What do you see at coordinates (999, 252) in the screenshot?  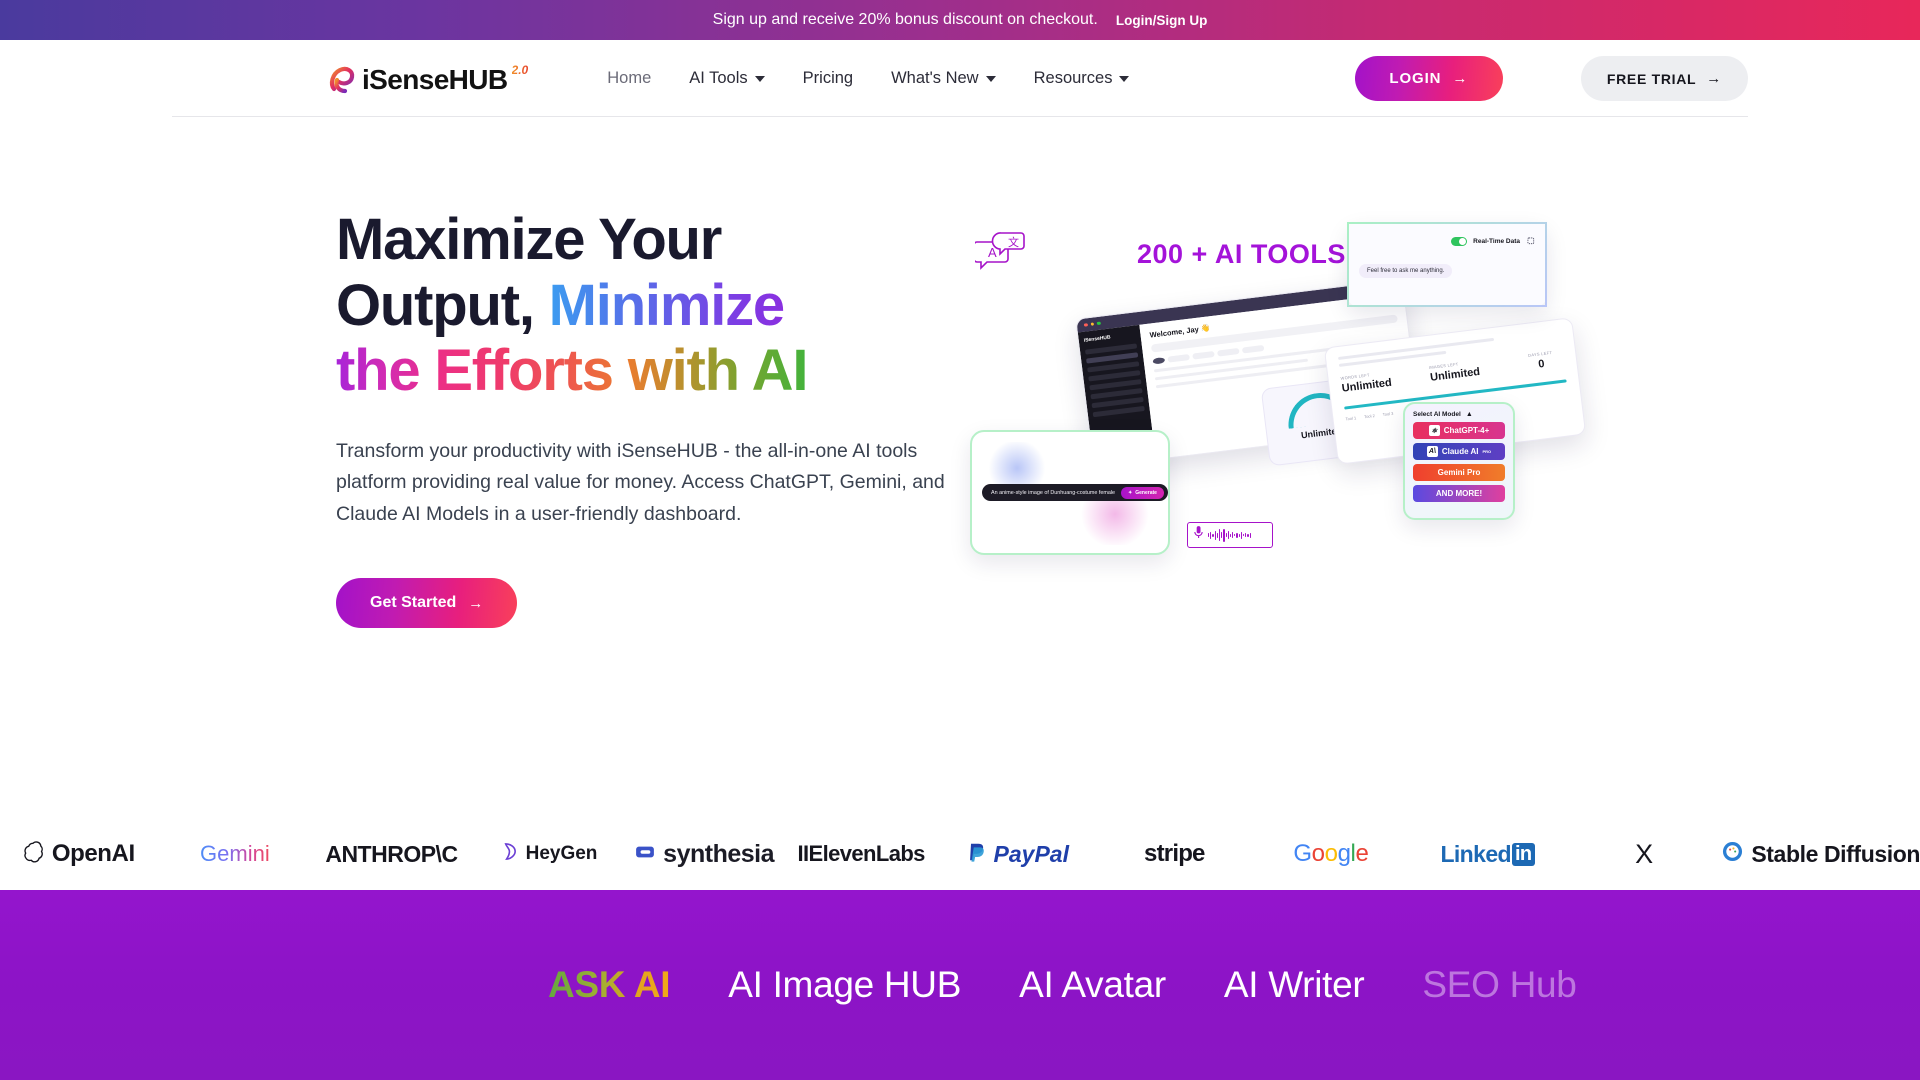 I see `translate-widget: A 文` at bounding box center [999, 252].